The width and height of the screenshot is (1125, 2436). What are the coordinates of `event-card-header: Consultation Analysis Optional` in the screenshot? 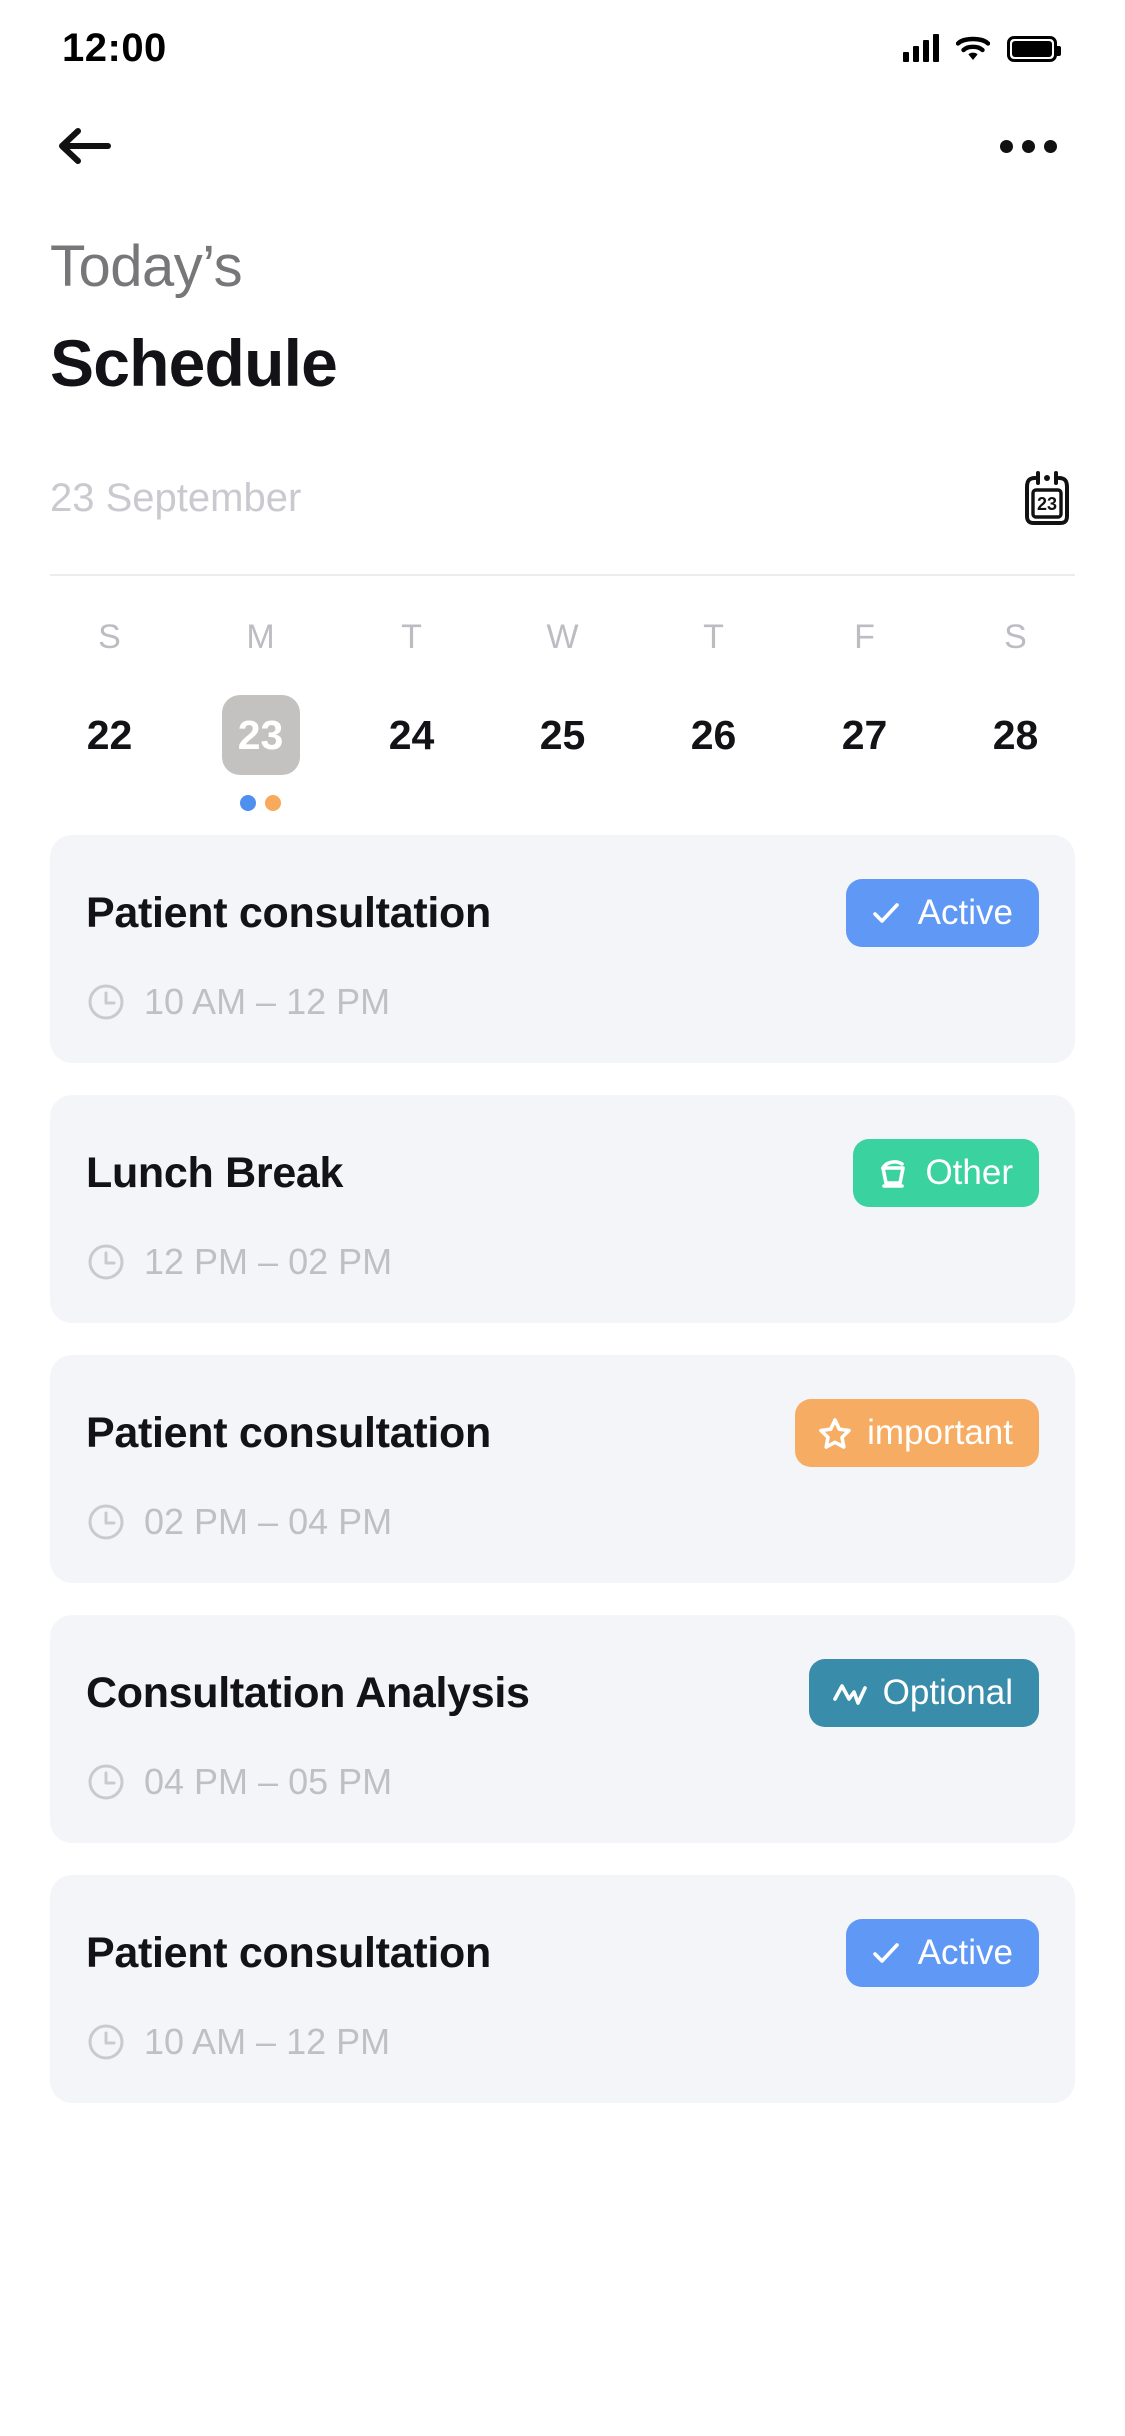 It's located at (562, 1693).